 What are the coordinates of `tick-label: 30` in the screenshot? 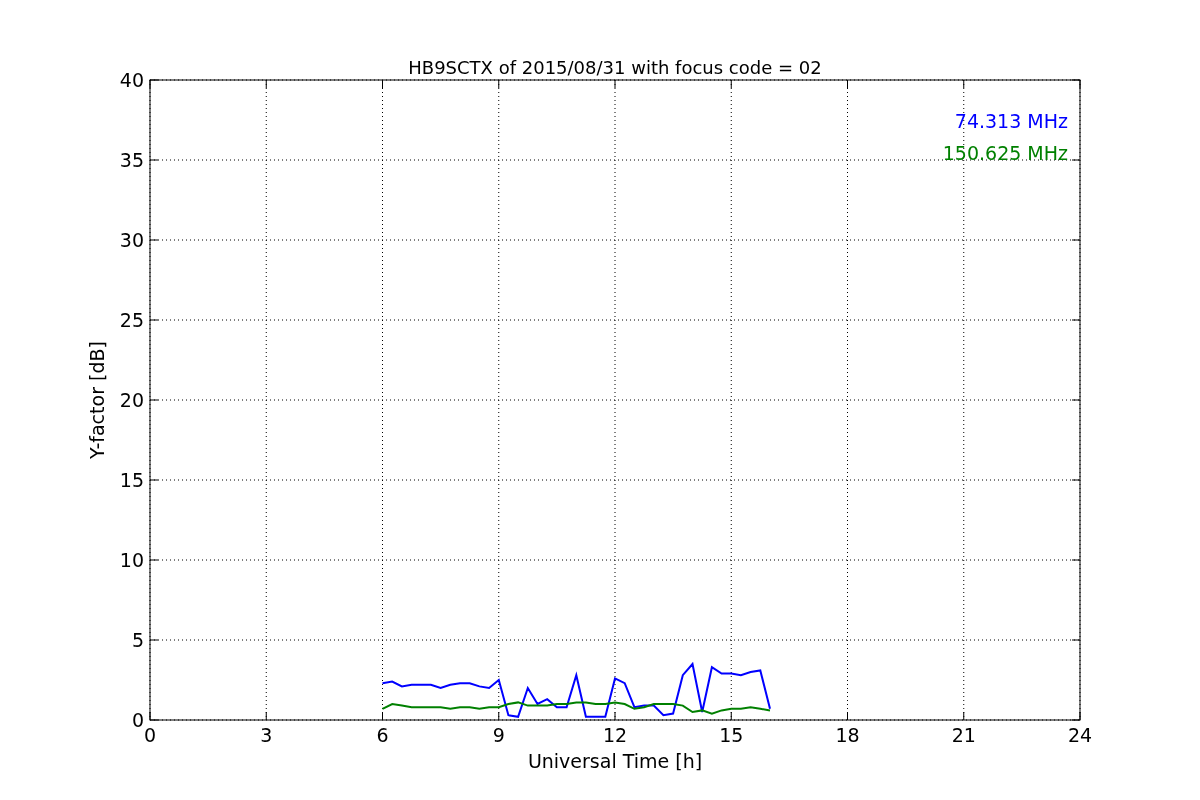 It's located at (131, 240).